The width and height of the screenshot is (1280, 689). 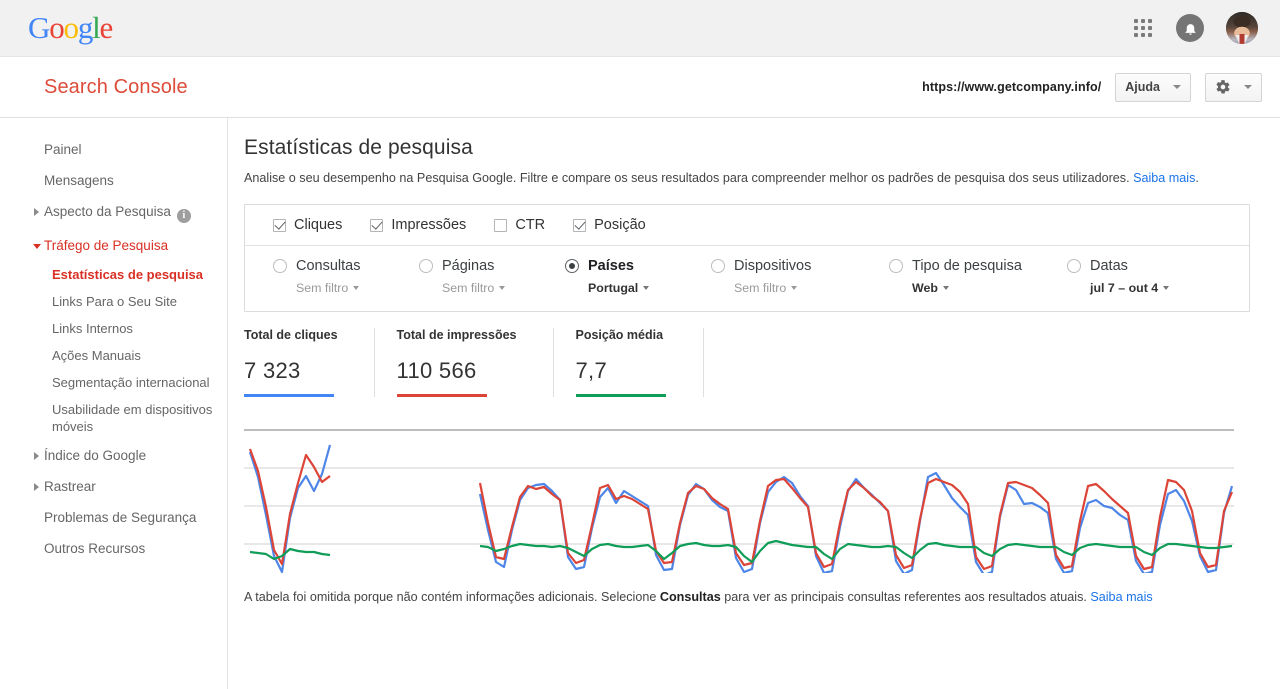 What do you see at coordinates (358, 147) in the screenshot?
I see `page-title: Estatísticas de pesquisa` at bounding box center [358, 147].